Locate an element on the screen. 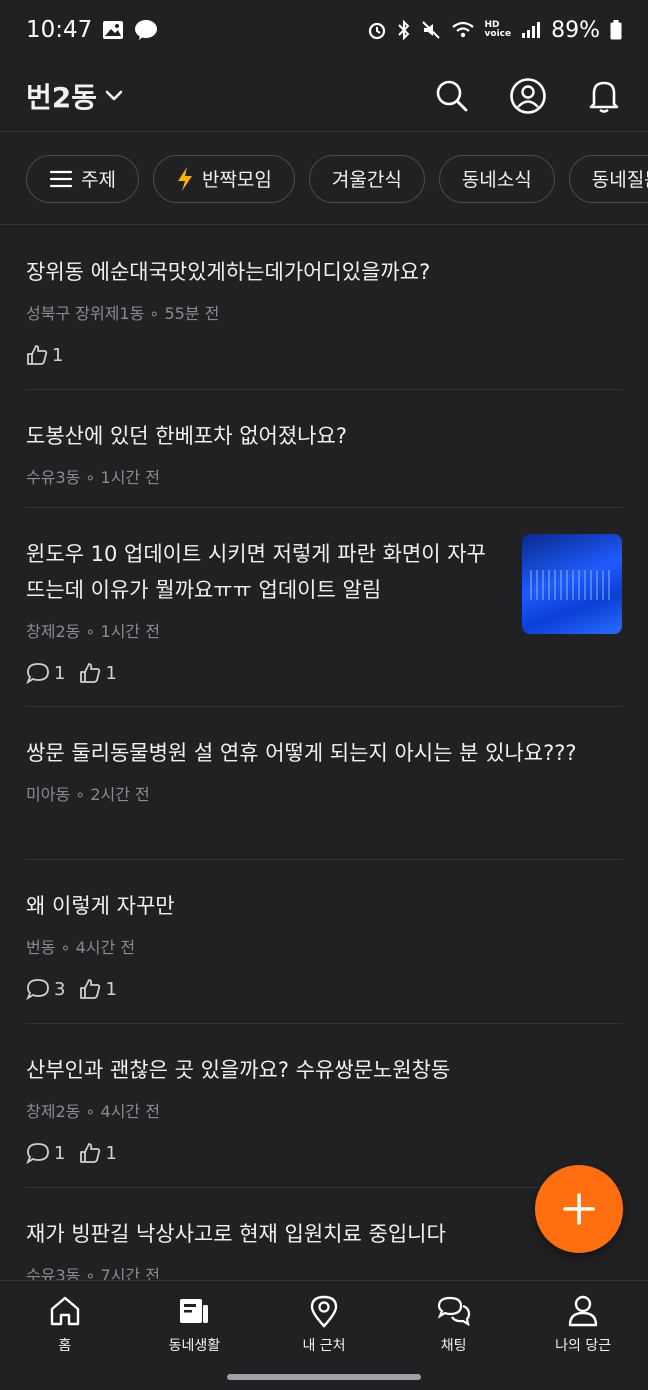  home-indicator is located at coordinates (324, 1377).